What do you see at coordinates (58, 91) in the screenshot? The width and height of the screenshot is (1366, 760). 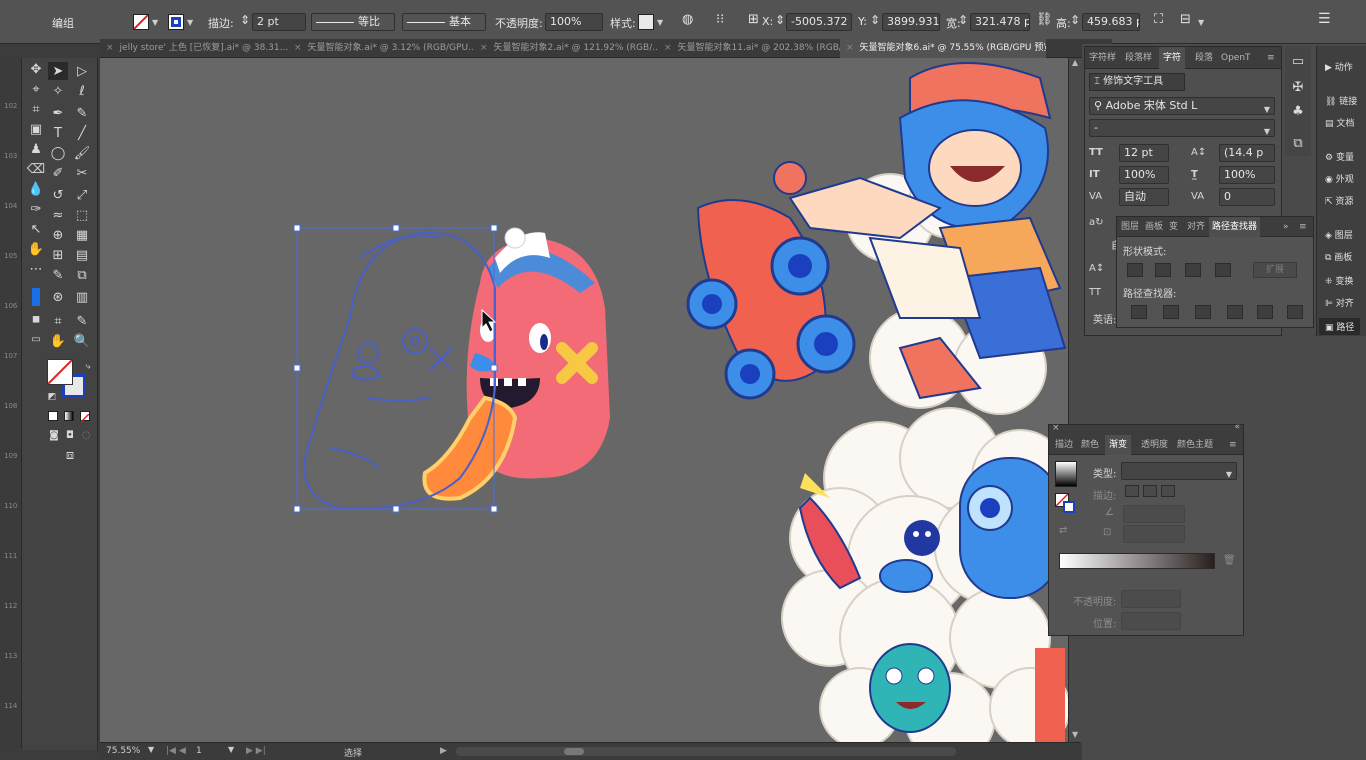 I see `magic-wand-tool-icon: ✧` at bounding box center [58, 91].